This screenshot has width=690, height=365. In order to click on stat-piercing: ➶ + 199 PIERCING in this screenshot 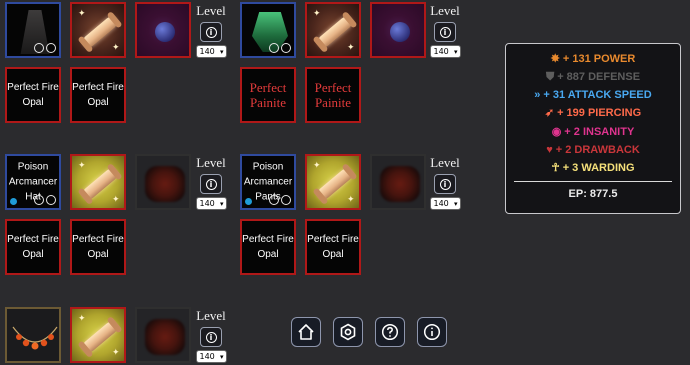, I will do `click(593, 113)`.